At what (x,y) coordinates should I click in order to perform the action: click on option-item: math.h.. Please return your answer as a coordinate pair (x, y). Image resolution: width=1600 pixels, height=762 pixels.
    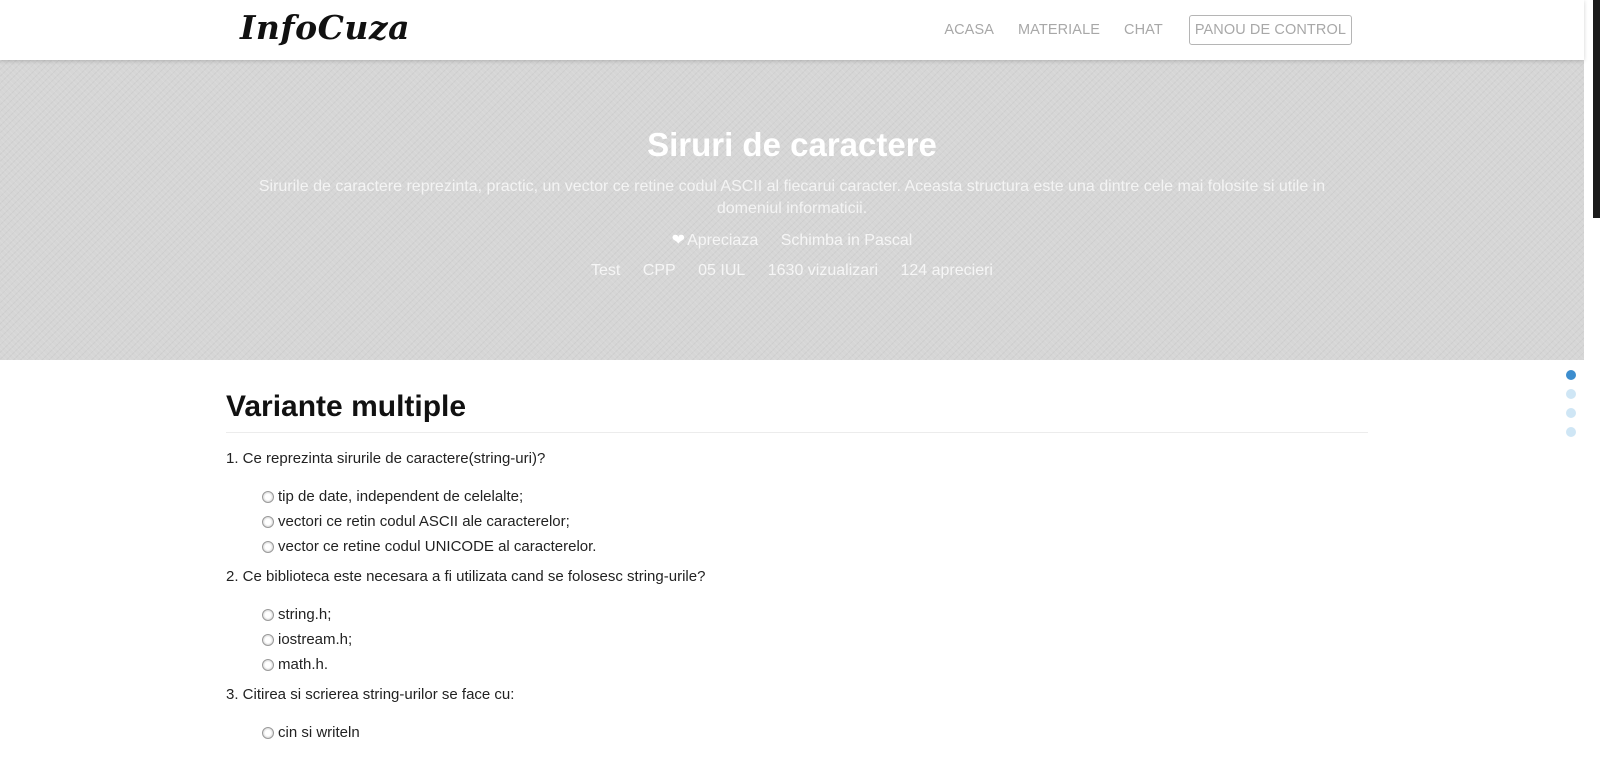
    Looking at the image, I should click on (815, 667).